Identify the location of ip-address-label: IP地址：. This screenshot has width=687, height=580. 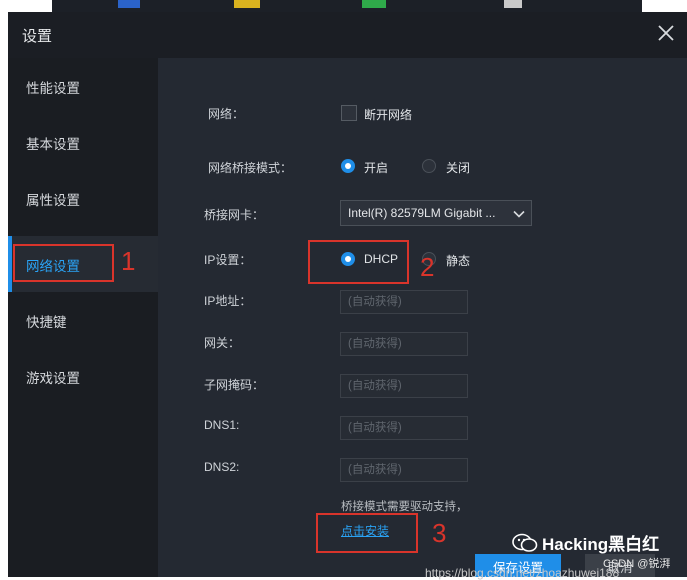
(228, 301).